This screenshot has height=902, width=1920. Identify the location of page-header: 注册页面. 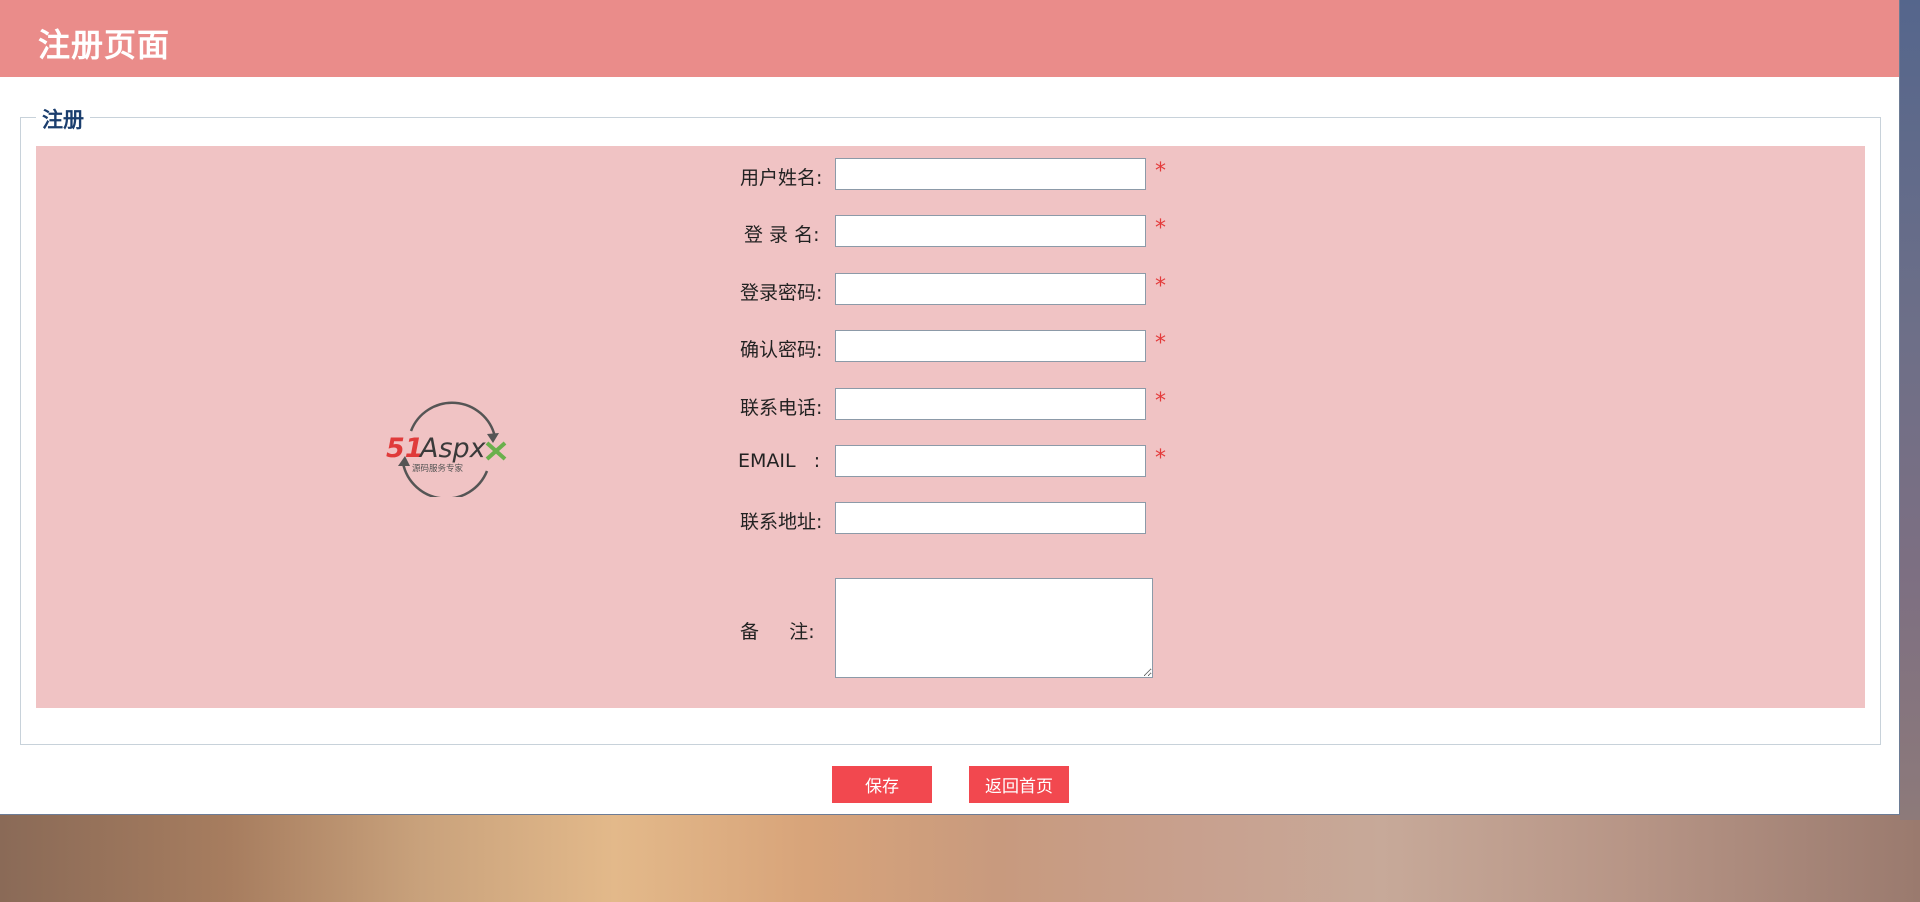
(949, 38).